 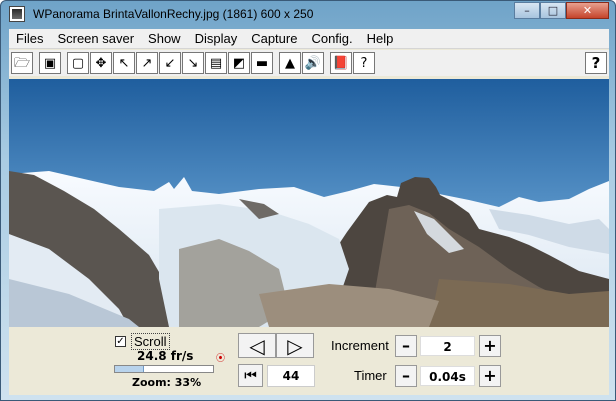 I want to click on bar-button: ▬, so click(x=262, y=63).